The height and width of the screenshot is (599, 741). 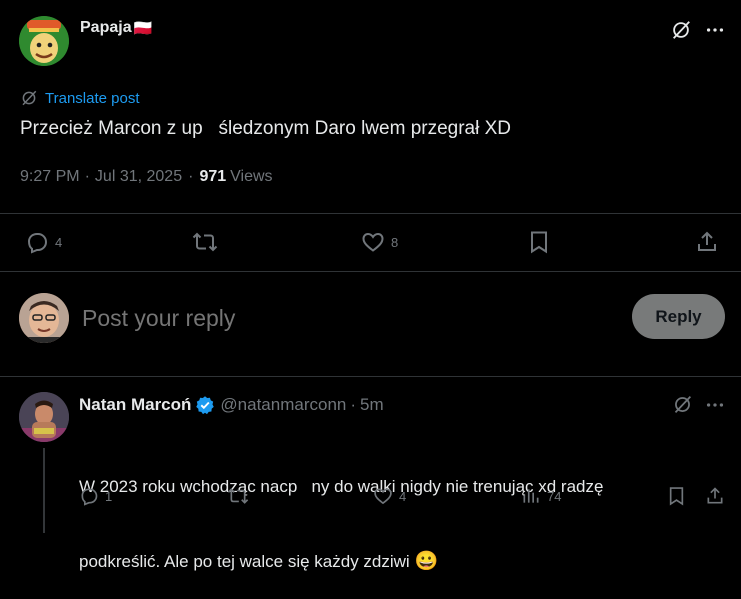 I want to click on share-action, so click(x=707, y=242).